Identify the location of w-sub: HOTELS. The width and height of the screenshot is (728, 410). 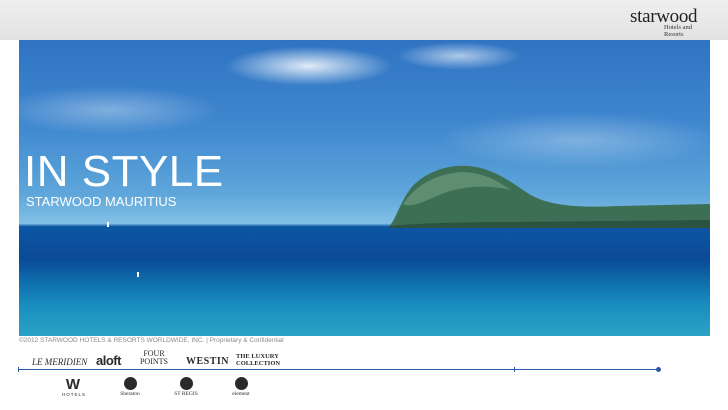
(74, 394).